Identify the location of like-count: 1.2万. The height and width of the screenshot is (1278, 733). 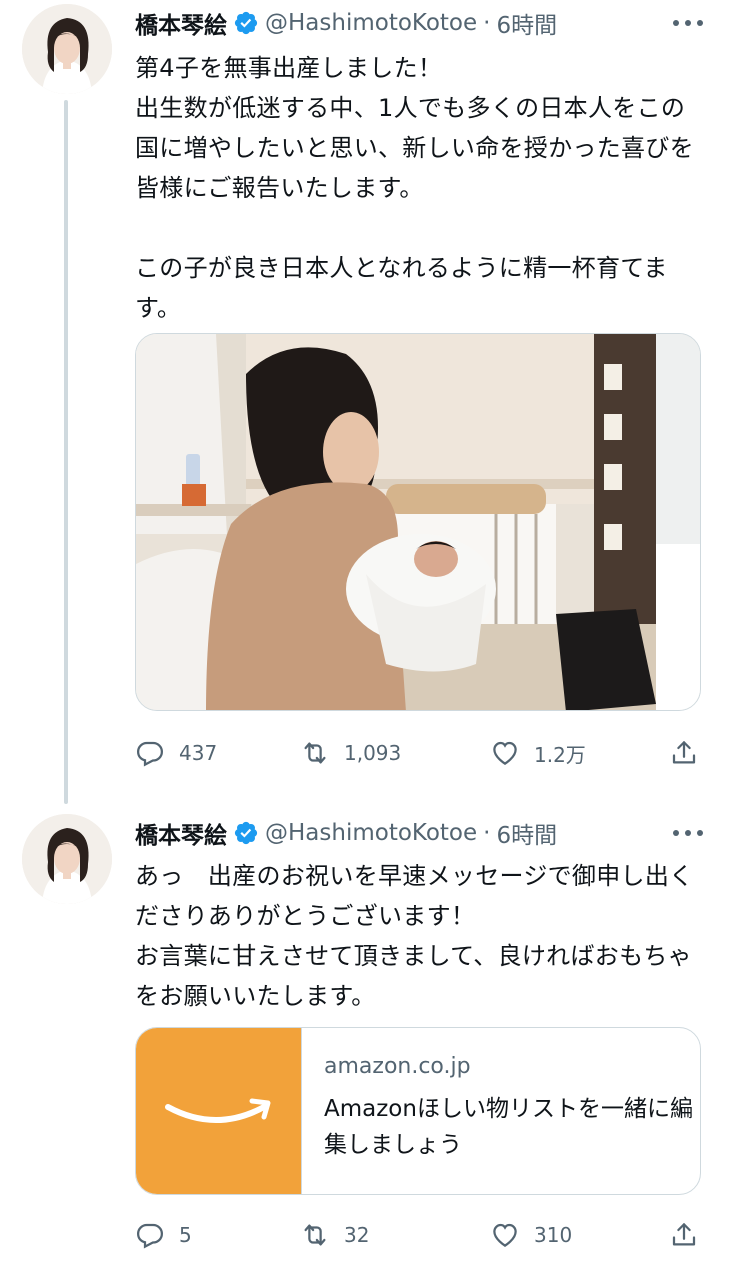
(560, 754).